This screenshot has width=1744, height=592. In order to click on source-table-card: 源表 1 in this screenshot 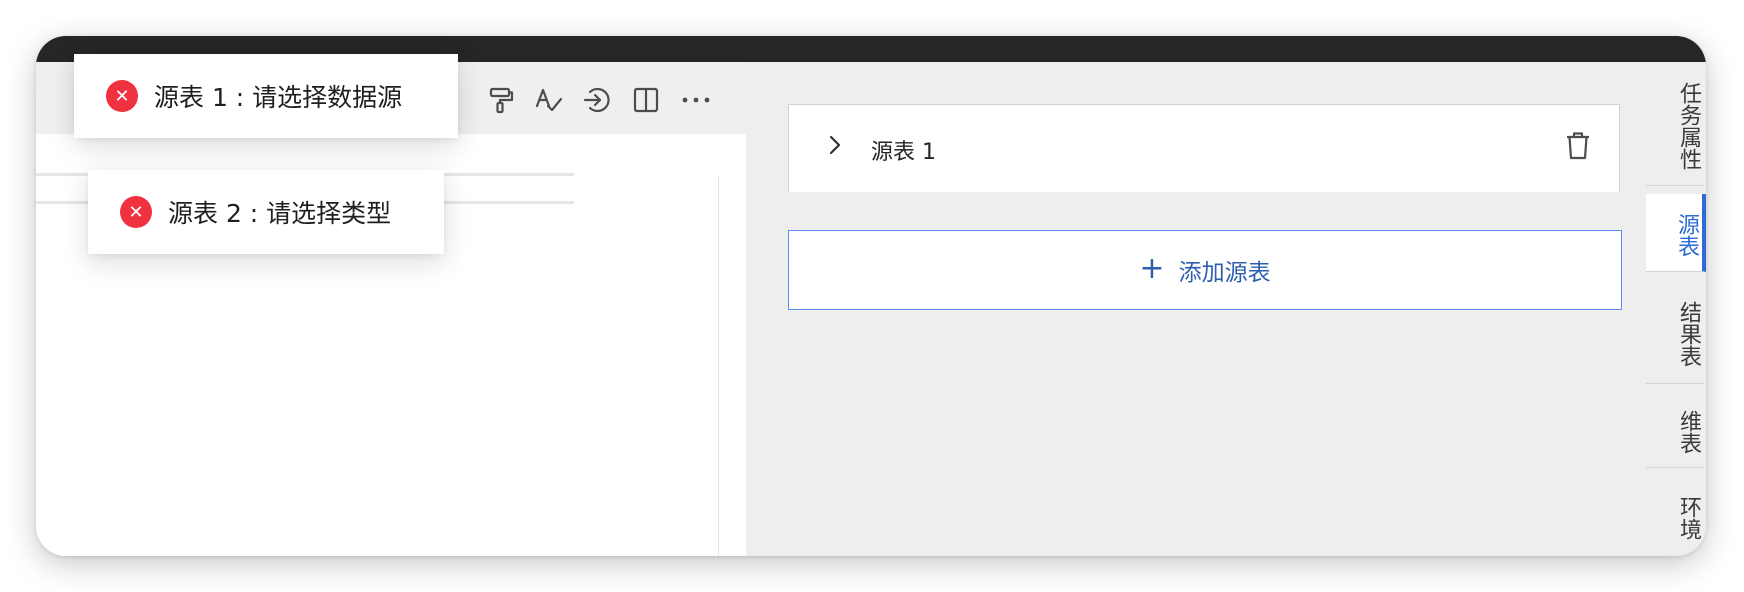, I will do `click(1204, 148)`.